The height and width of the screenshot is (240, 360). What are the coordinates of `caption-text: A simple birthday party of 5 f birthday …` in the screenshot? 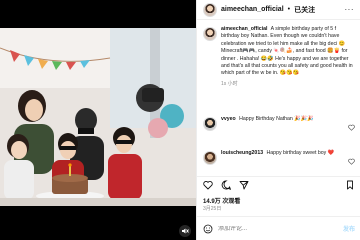 It's located at (287, 51).